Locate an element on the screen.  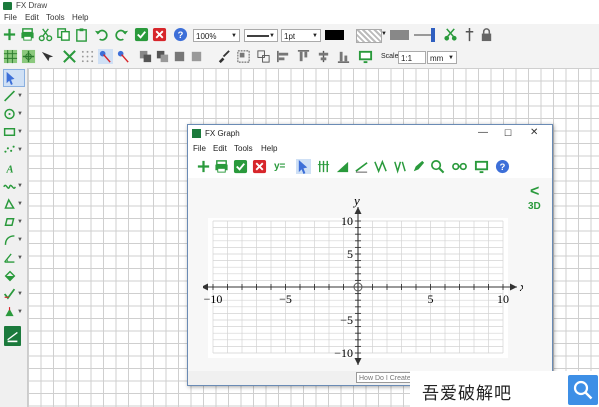
dots-grid-icon is located at coordinates (28, 56).